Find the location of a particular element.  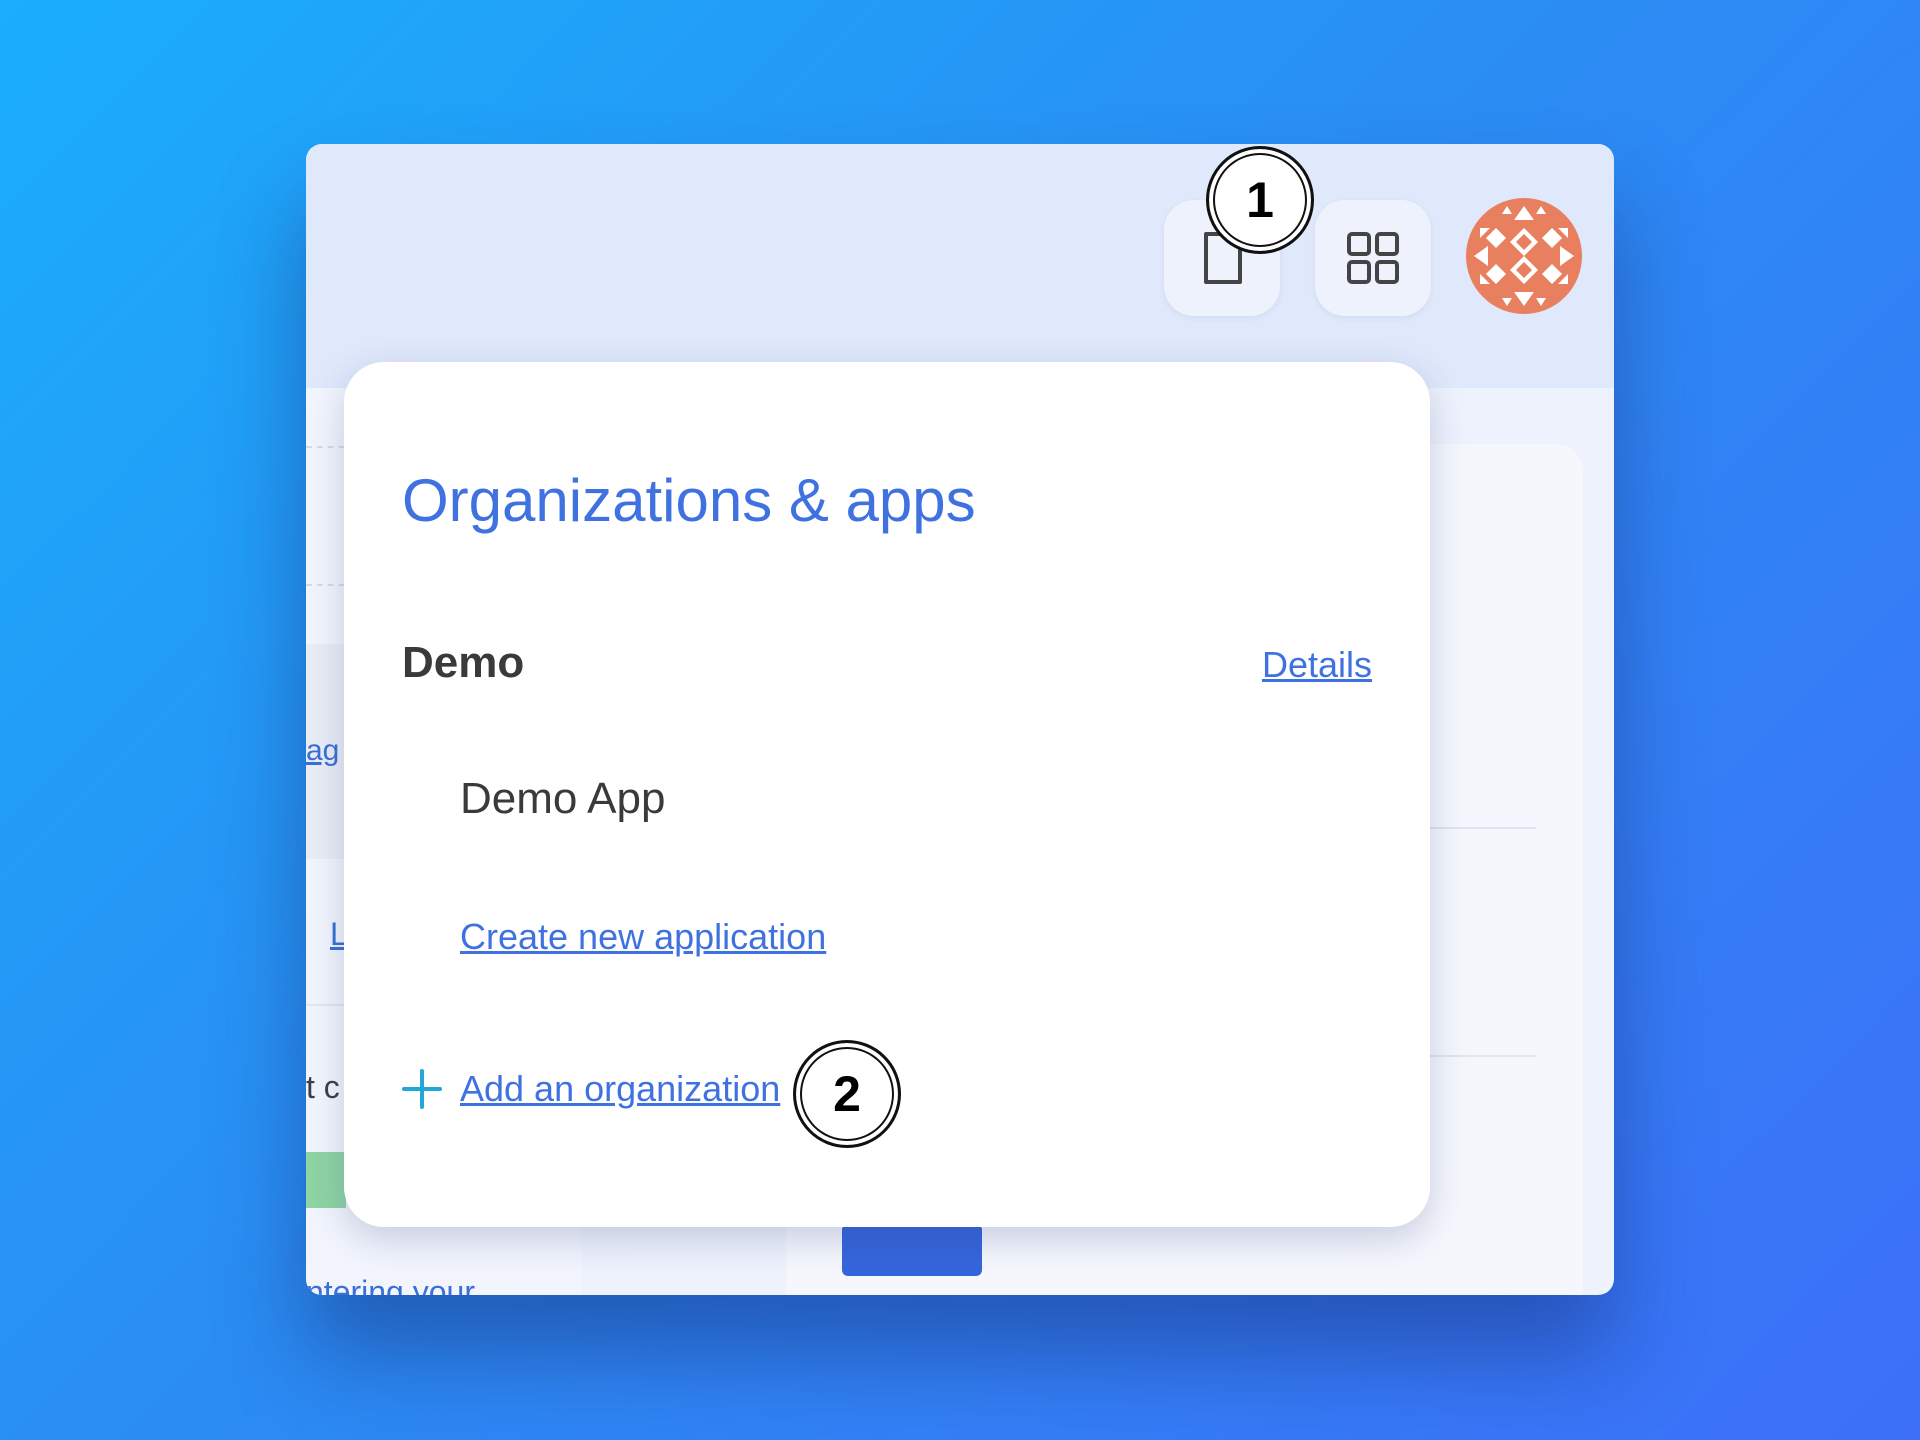

avatar-pattern-icon is located at coordinates (1524, 256).